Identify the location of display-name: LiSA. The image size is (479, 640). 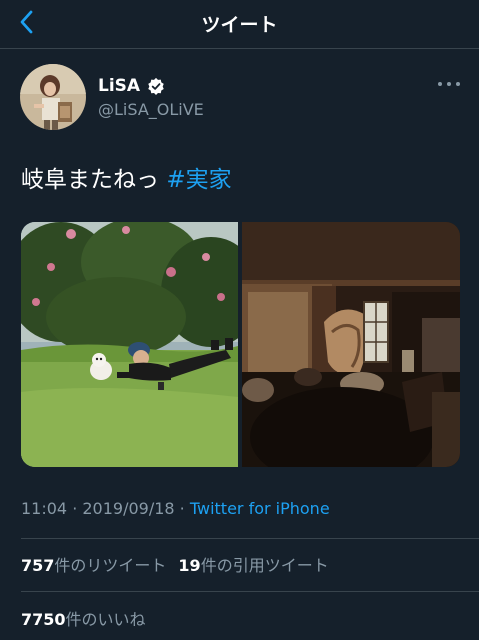
(119, 86).